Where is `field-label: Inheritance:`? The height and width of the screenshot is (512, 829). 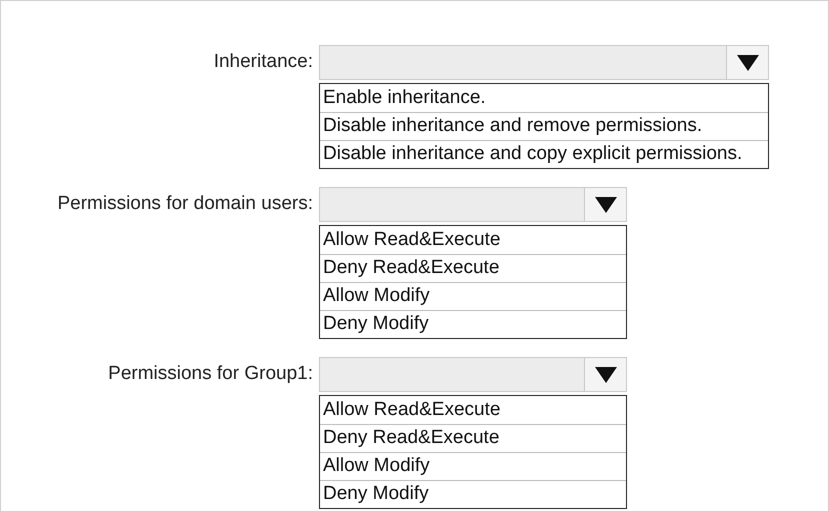 field-label: Inheritance: is located at coordinates (263, 62).